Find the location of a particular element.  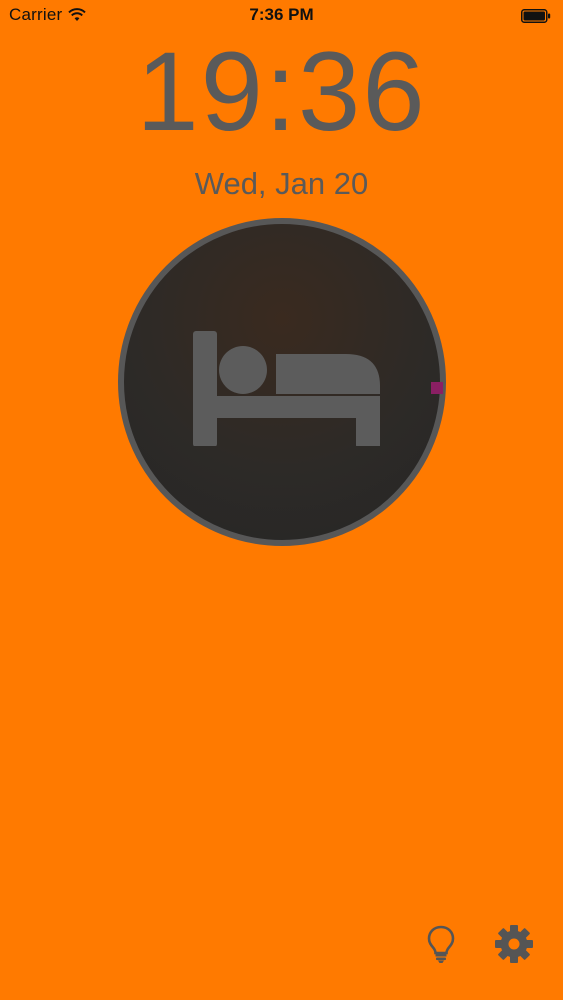

progress-marker is located at coordinates (437, 388).